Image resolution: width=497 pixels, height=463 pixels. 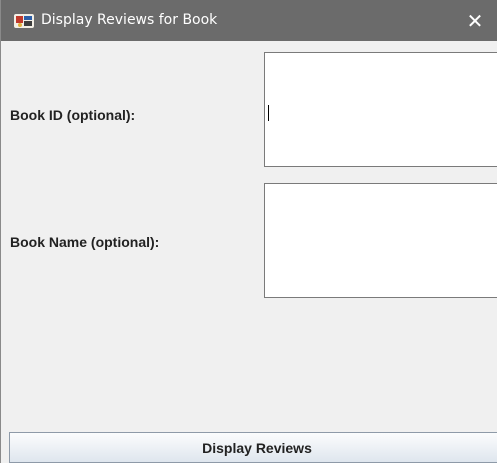 I want to click on book-name-label: Book Name (optional):, so click(x=85, y=242).